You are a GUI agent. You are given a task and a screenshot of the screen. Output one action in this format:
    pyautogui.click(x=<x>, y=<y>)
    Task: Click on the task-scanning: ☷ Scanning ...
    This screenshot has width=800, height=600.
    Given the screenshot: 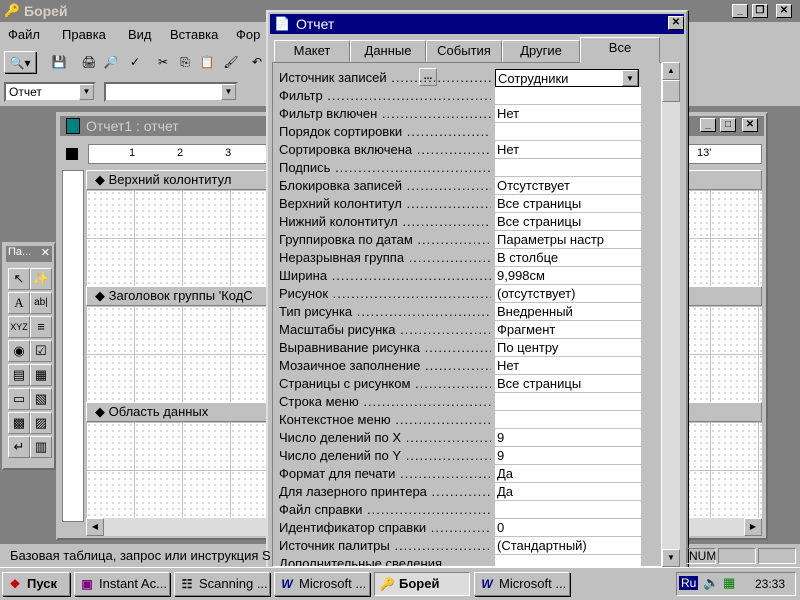 What is the action you would take?
    pyautogui.click(x=222, y=584)
    